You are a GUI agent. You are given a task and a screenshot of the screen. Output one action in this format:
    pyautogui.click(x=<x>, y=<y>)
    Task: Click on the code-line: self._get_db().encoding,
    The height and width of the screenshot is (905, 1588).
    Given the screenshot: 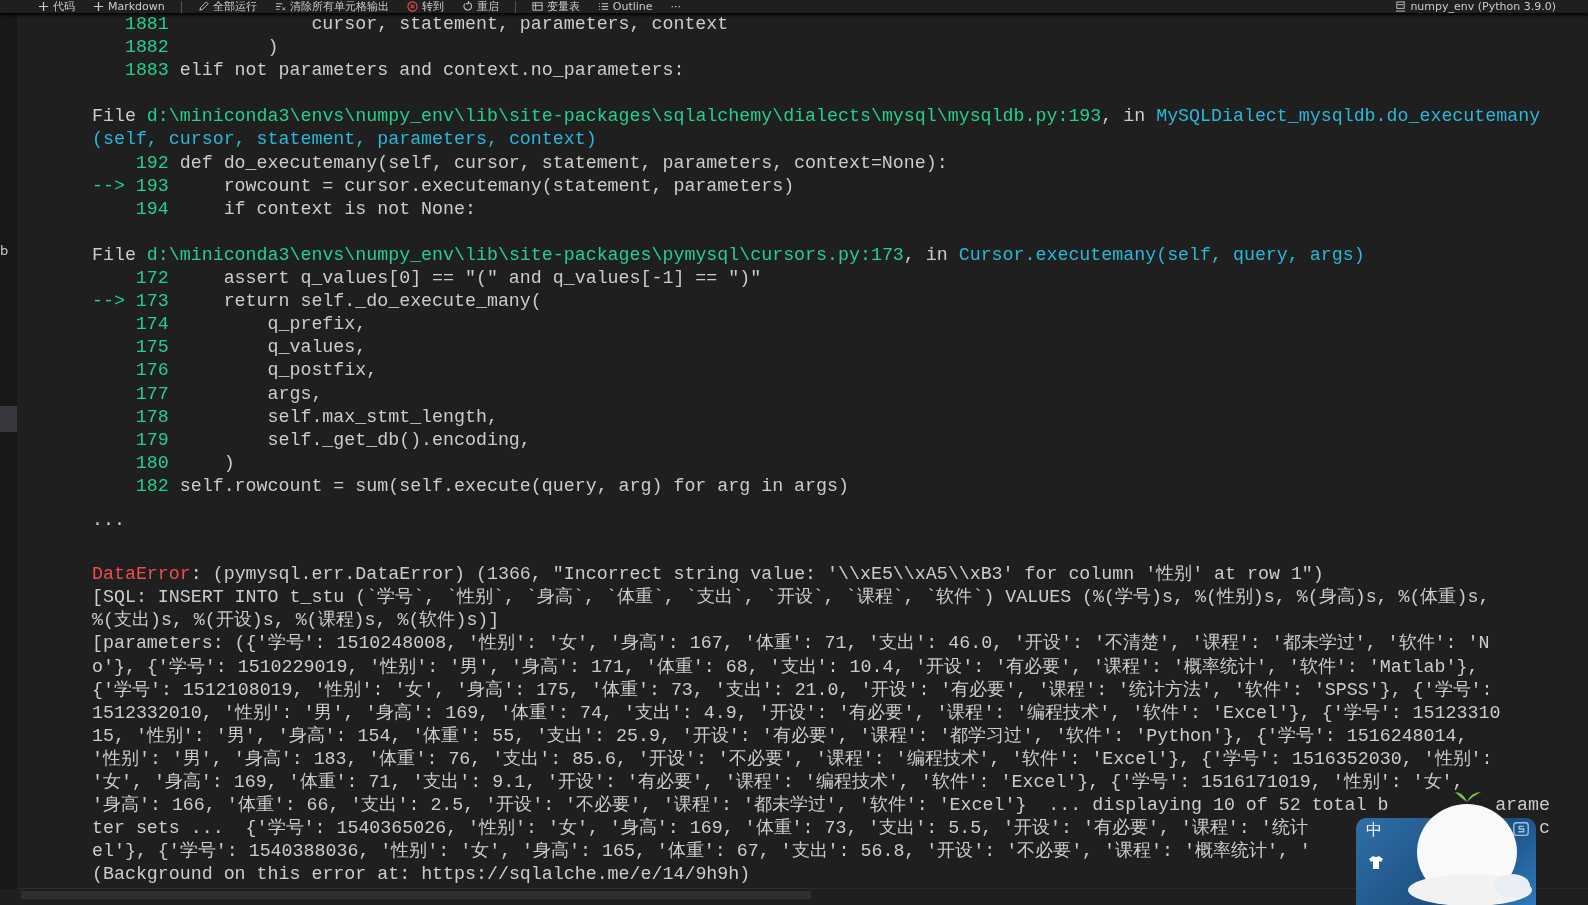 What is the action you would take?
    pyautogui.click(x=398, y=440)
    